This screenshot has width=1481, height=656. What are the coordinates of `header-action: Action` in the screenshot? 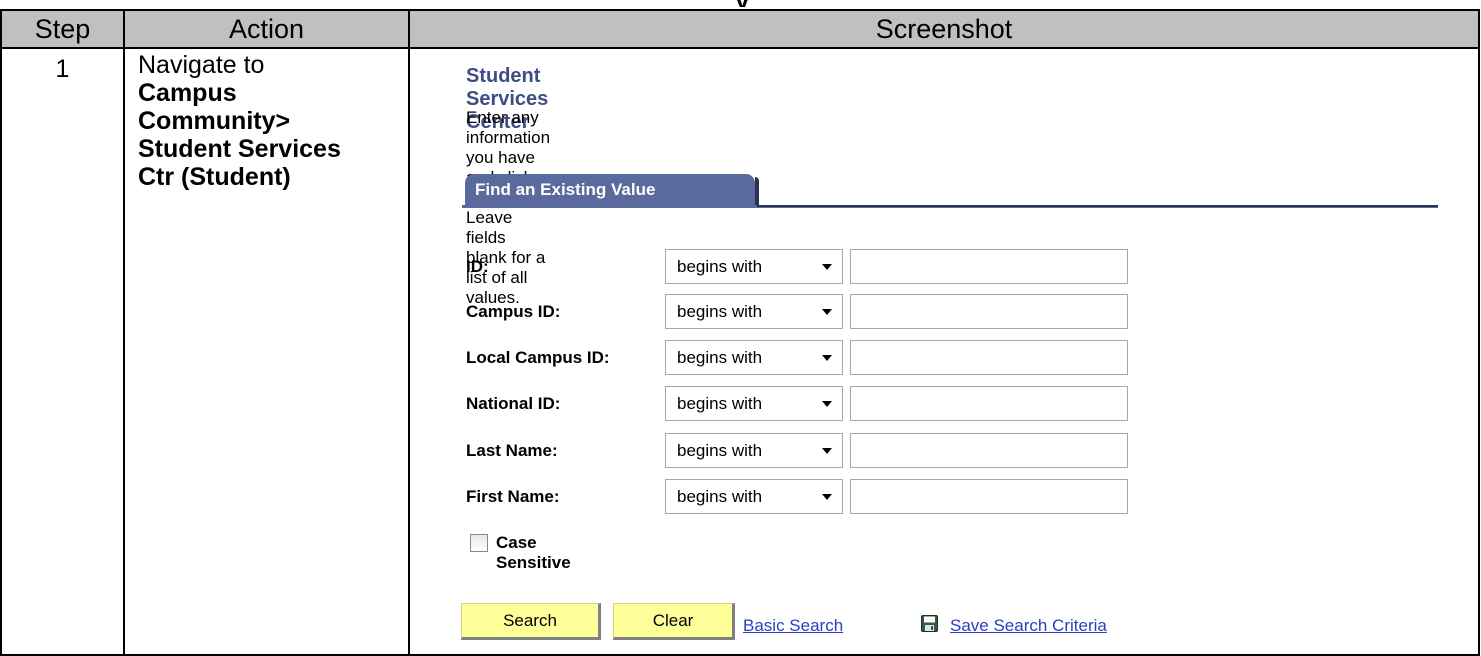 It's located at (266, 29).